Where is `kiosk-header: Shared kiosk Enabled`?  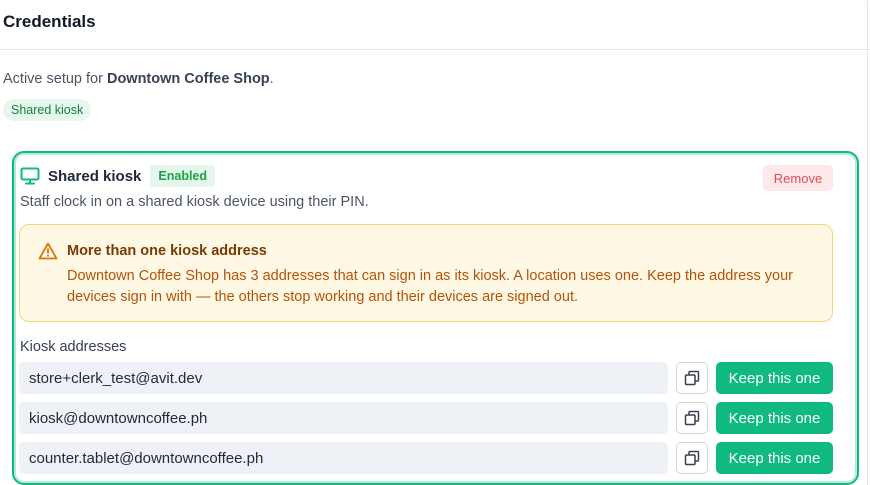
kiosk-header: Shared kiosk Enabled is located at coordinates (118, 176).